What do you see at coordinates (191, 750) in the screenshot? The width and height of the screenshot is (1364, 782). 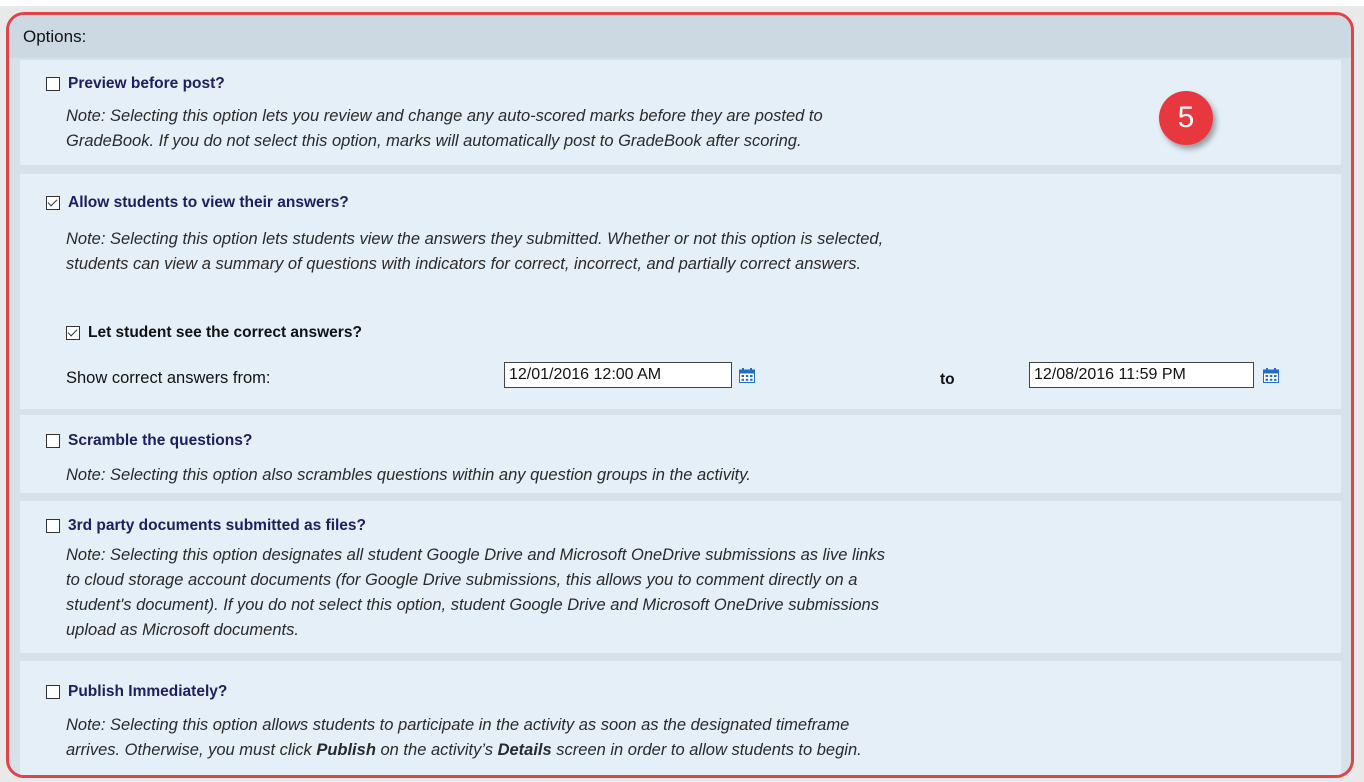 I see `note-text: arrives. Otherwise, you must click` at bounding box center [191, 750].